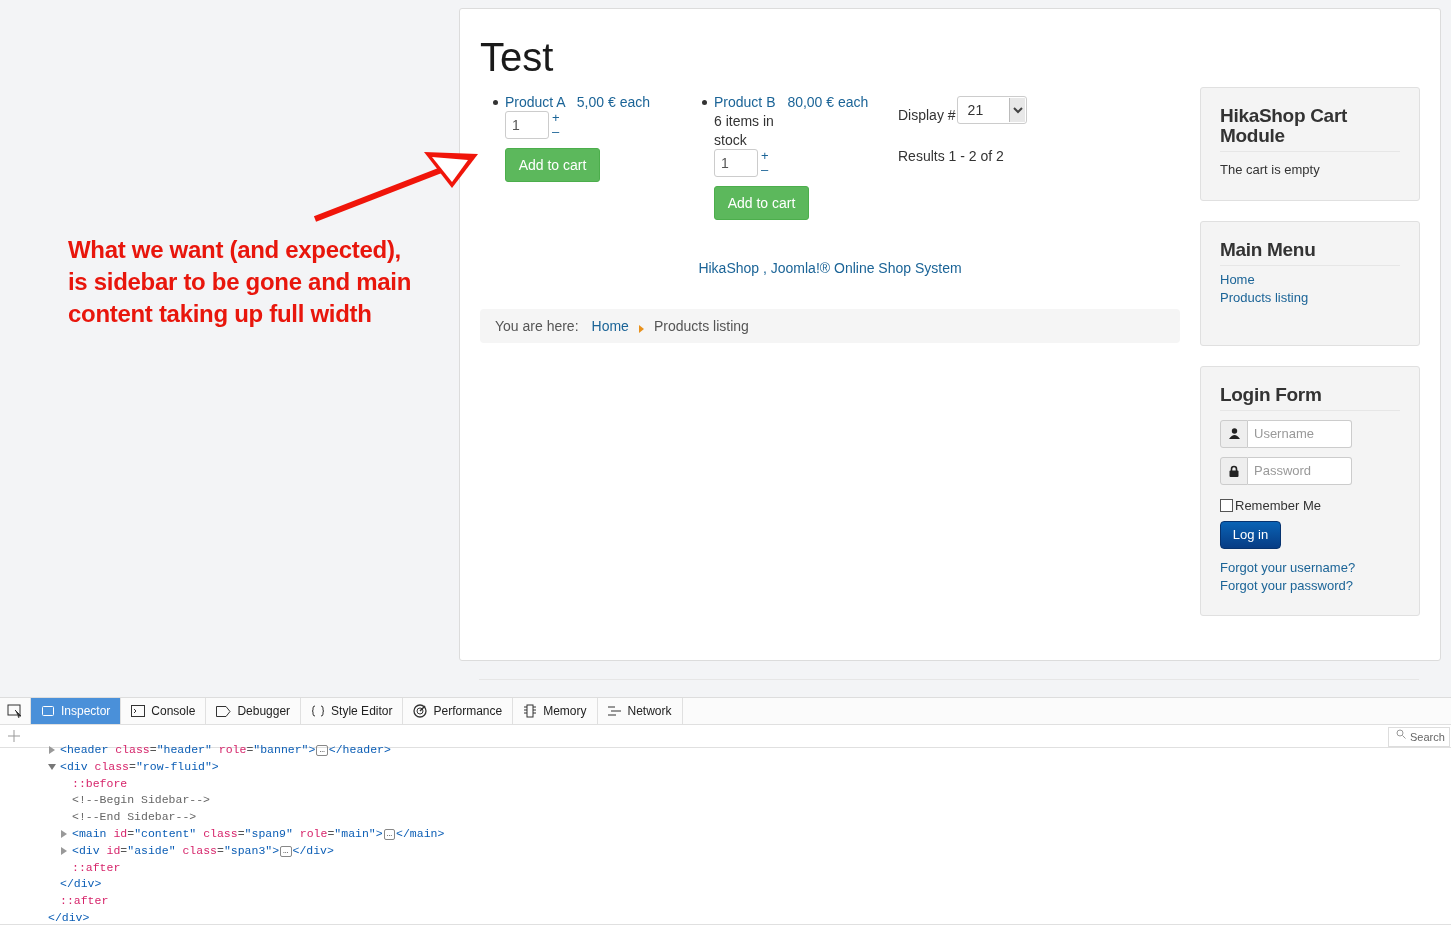 This screenshot has height=941, width=1451. I want to click on footer-link: HikaShop , Joomla!® Online Shop System, so click(830, 268).